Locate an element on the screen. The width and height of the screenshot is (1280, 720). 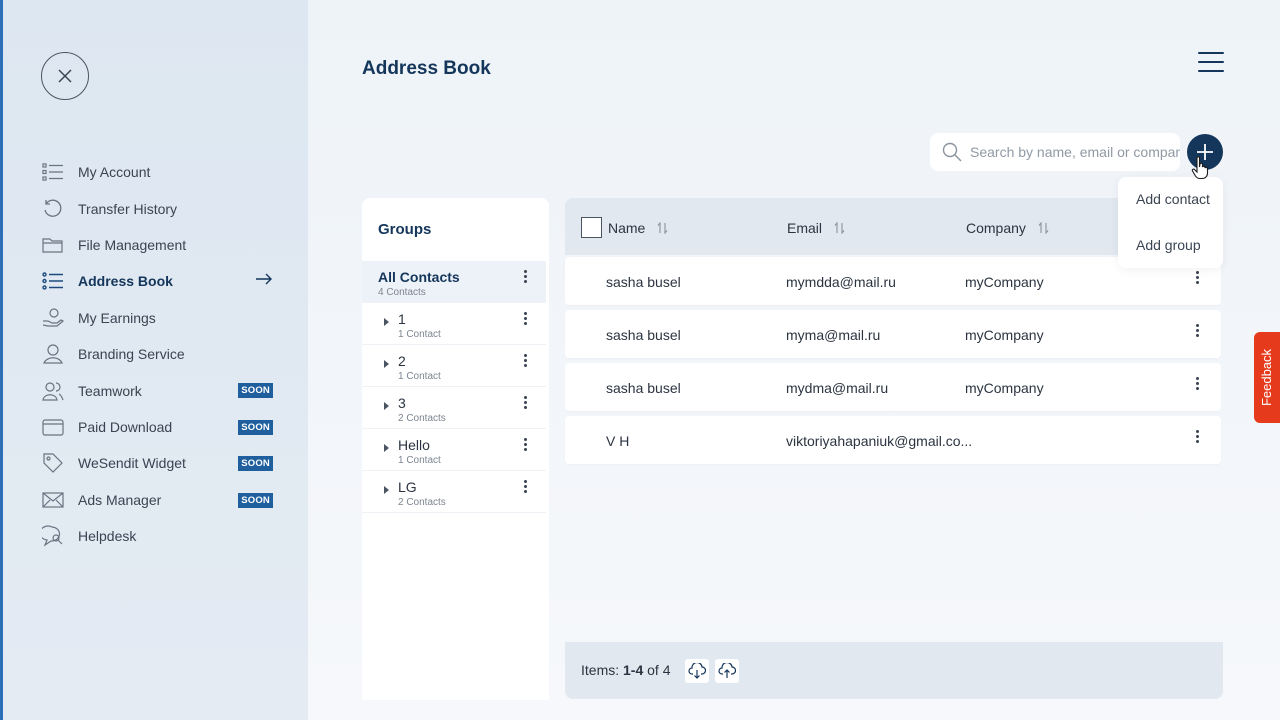
close-icon is located at coordinates (65, 76).